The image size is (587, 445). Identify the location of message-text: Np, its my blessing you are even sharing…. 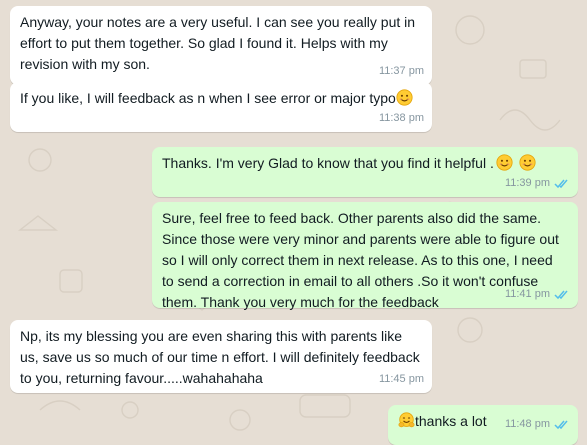
(220, 357).